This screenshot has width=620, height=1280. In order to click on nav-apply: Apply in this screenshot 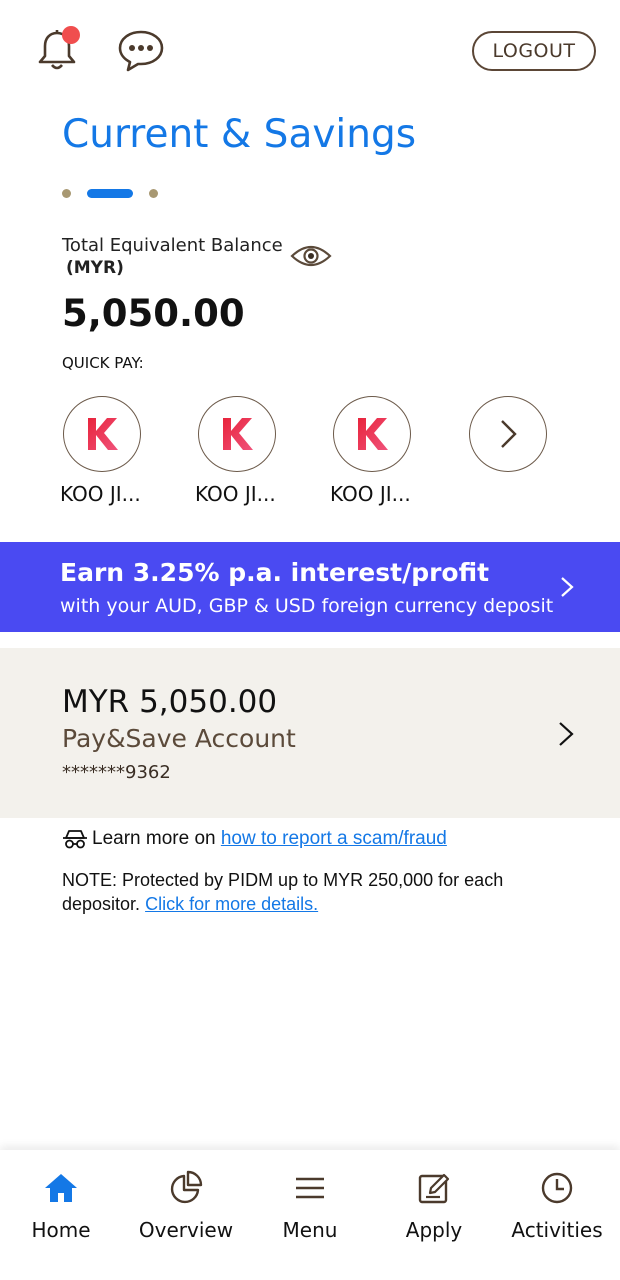, I will do `click(434, 1206)`.